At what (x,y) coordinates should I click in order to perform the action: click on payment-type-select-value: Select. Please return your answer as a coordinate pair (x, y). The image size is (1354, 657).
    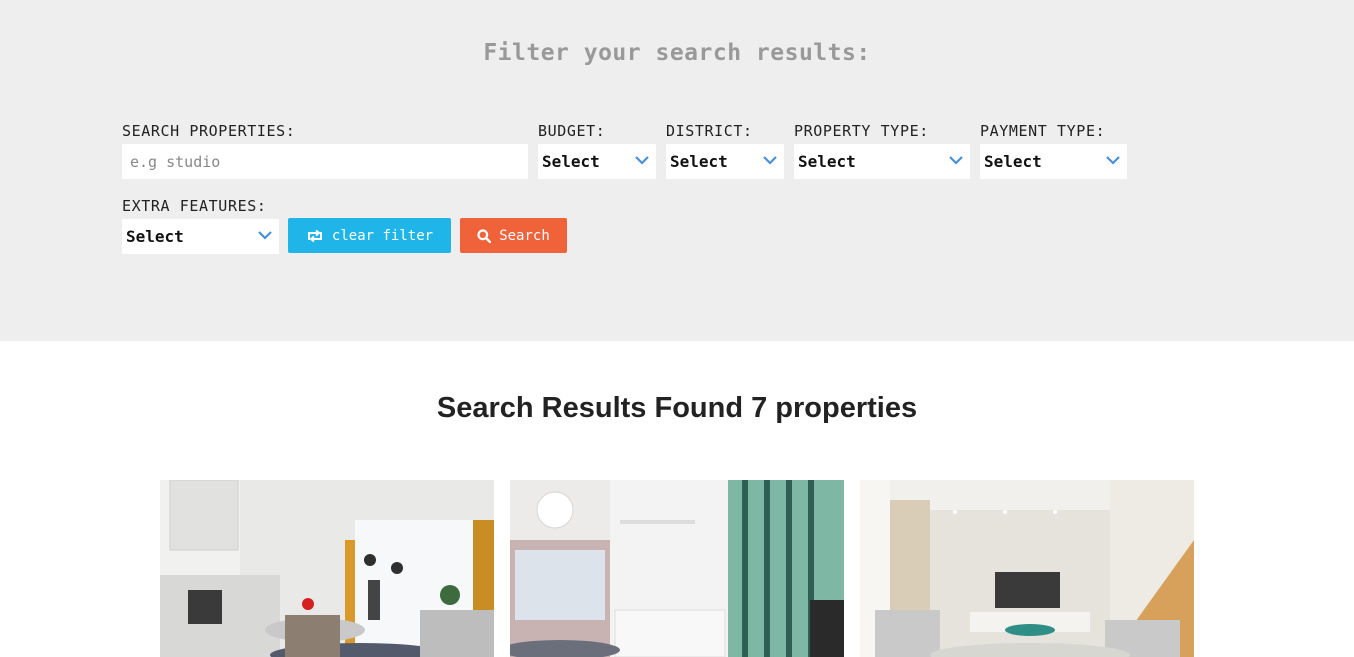
    Looking at the image, I should click on (1013, 161).